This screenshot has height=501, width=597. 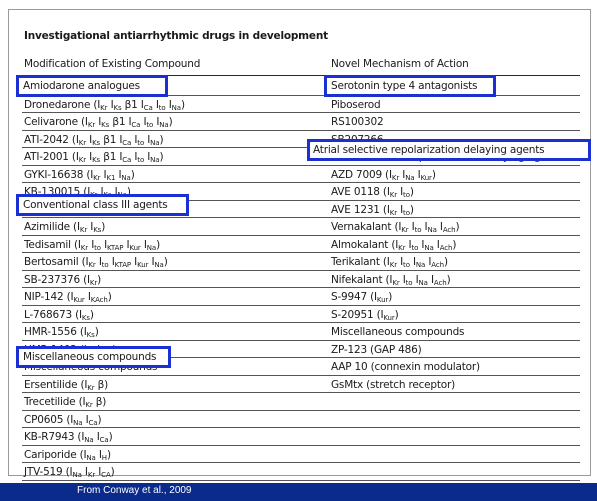 What do you see at coordinates (298, 420) in the screenshot?
I see `table-row: CP0605 (INa ICa)` at bounding box center [298, 420].